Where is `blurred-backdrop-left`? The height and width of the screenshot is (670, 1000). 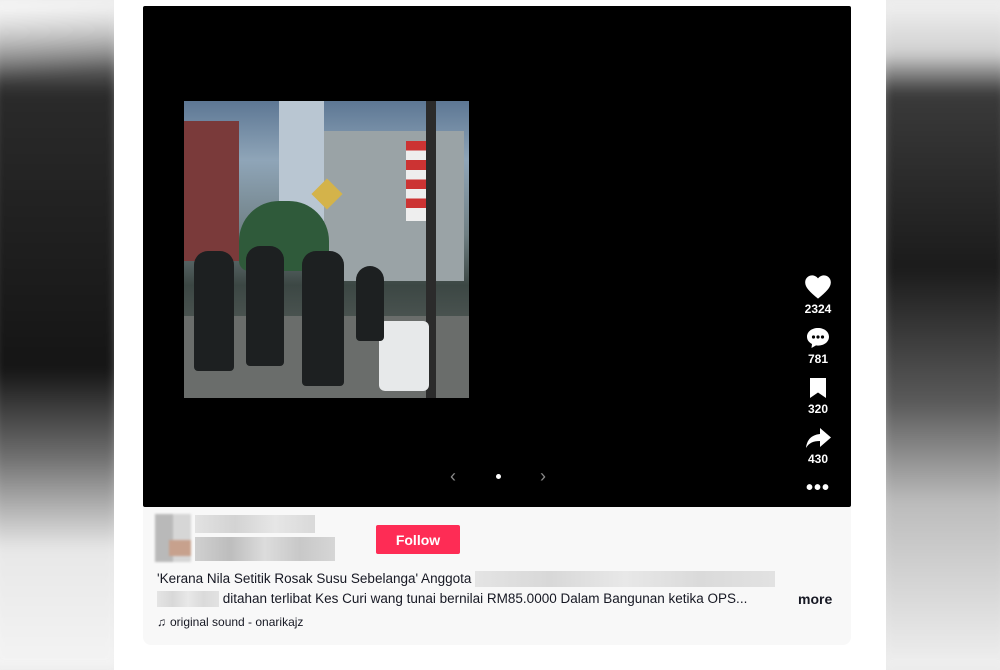 blurred-backdrop-left is located at coordinates (60, 335).